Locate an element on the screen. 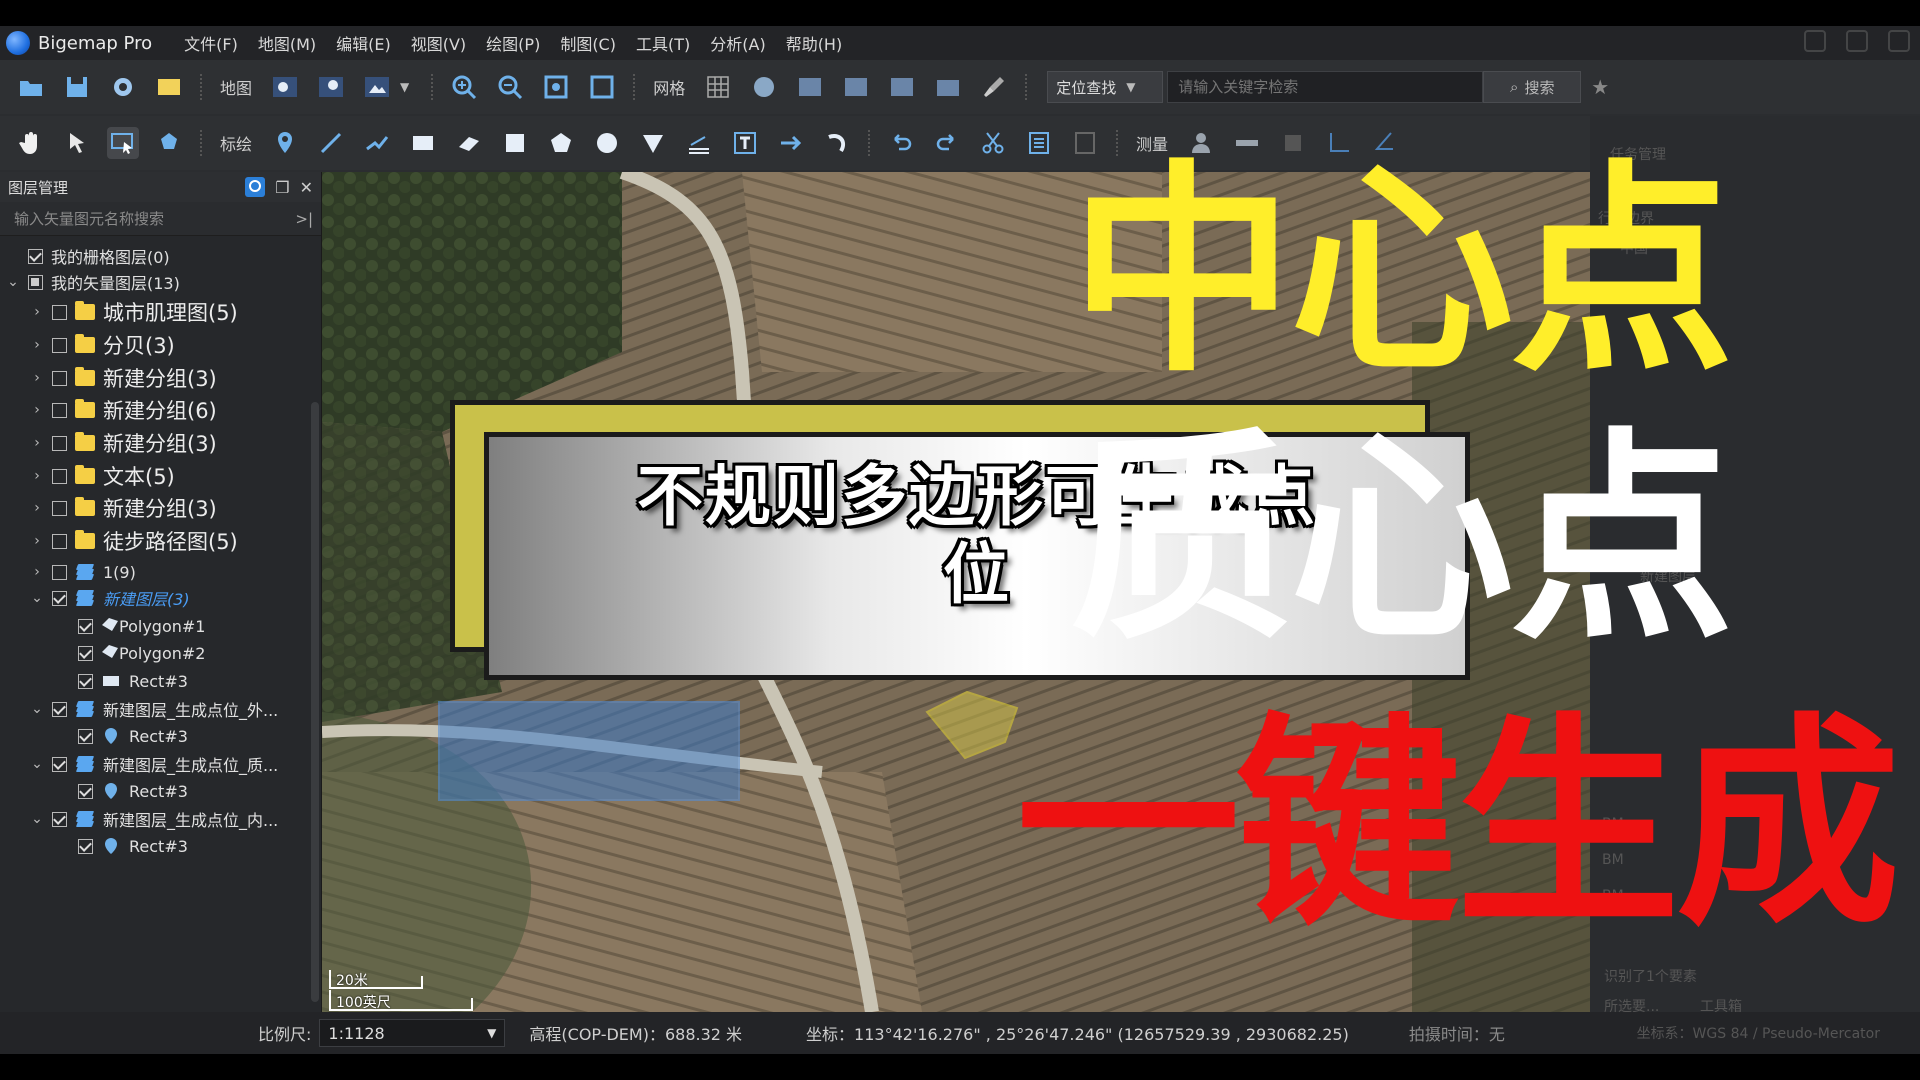 The height and width of the screenshot is (1080, 1920). layer-tree-row: › 文本(5) is located at coordinates (102, 476).